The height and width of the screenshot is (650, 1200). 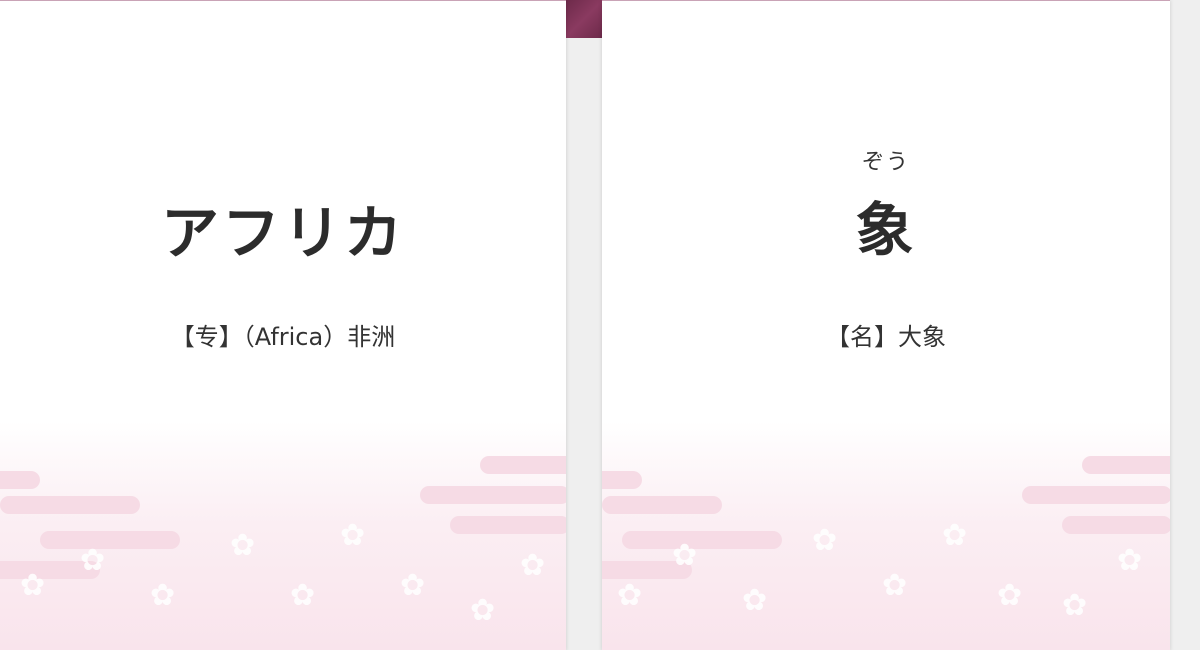 I want to click on definition: 【专】（Africa）非洲, so click(x=283, y=337).